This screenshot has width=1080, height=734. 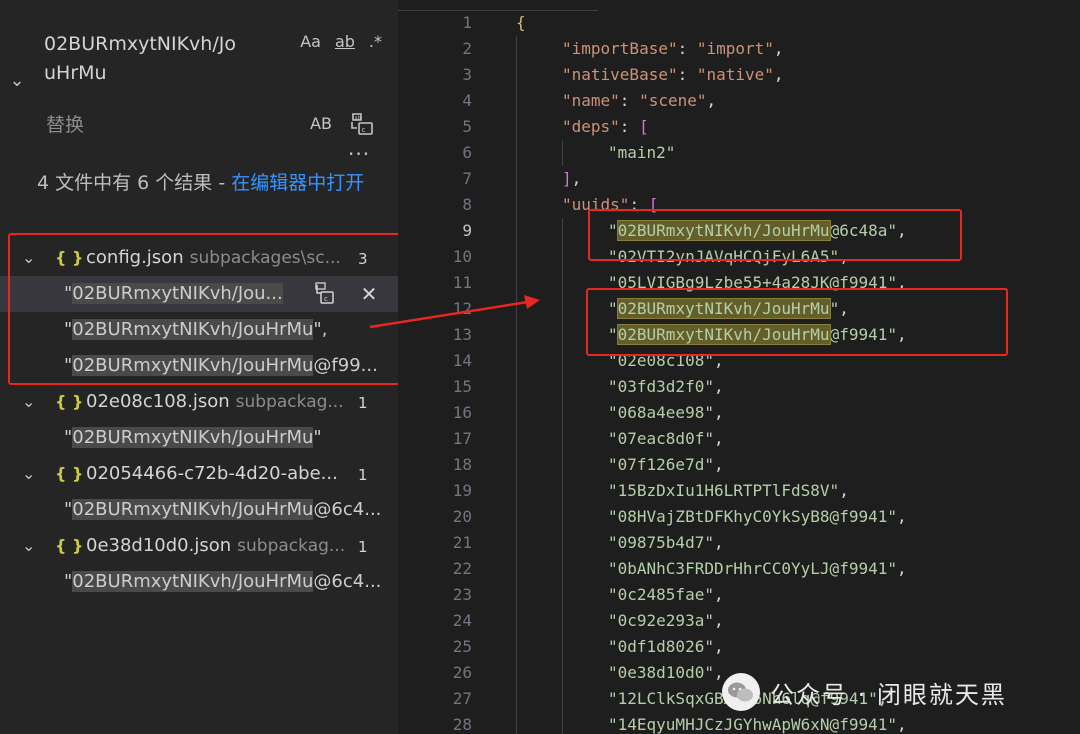 What do you see at coordinates (739, 413) in the screenshot?
I see `code-line: 16 "068a4ee98",` at bounding box center [739, 413].